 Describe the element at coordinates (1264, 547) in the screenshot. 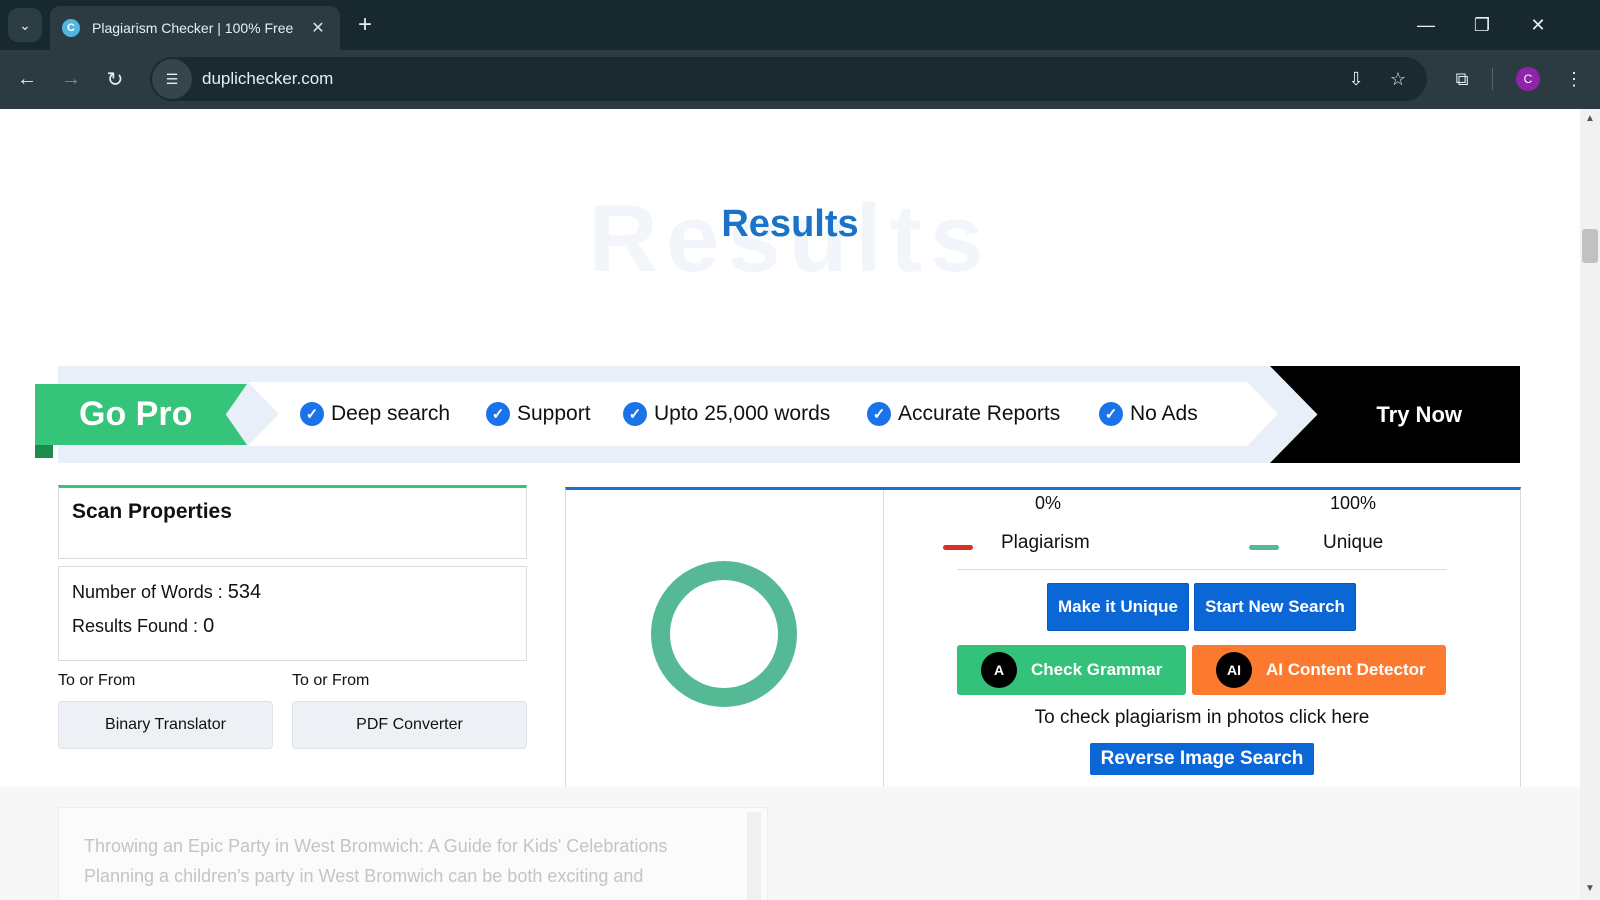

I see `unique-legend-swatch` at that location.